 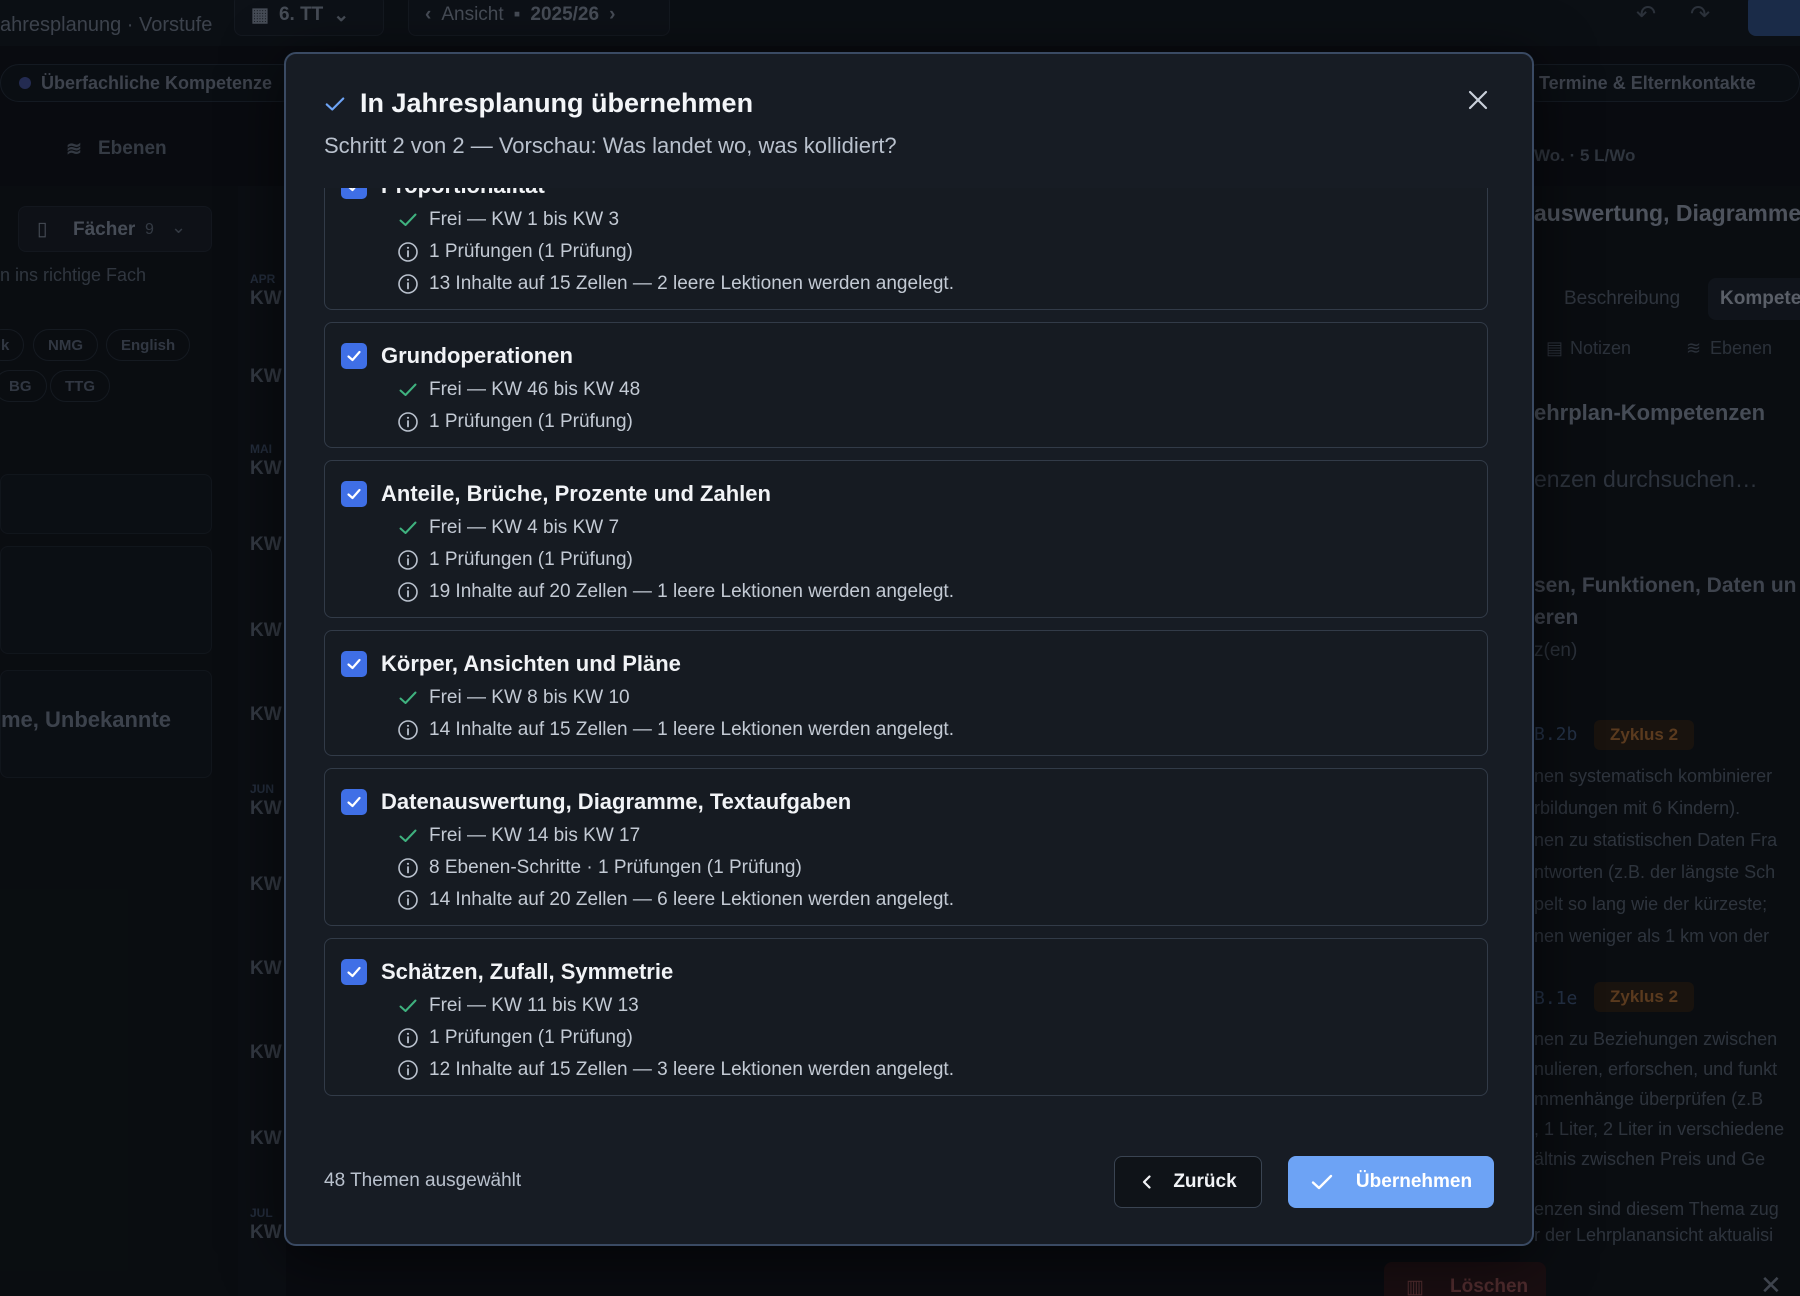 What do you see at coordinates (909, 1182) in the screenshot?
I see `dialog-footer: 48 Themen ausgewählt Zurück Übernehmen` at bounding box center [909, 1182].